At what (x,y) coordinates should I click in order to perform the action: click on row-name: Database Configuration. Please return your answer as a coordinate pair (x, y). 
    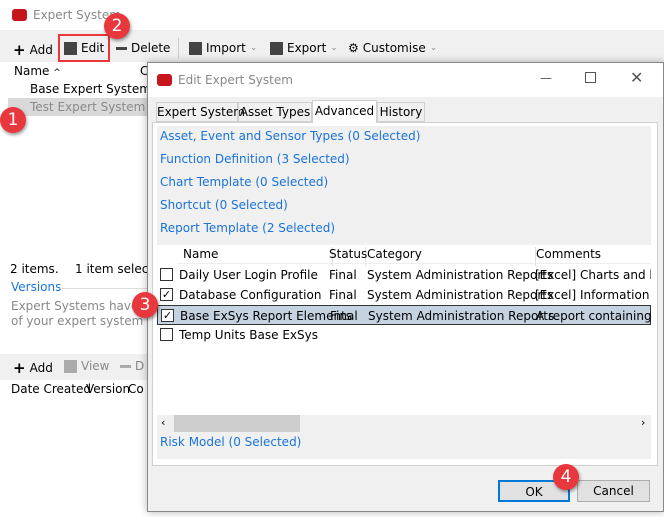
    Looking at the image, I should click on (250, 295).